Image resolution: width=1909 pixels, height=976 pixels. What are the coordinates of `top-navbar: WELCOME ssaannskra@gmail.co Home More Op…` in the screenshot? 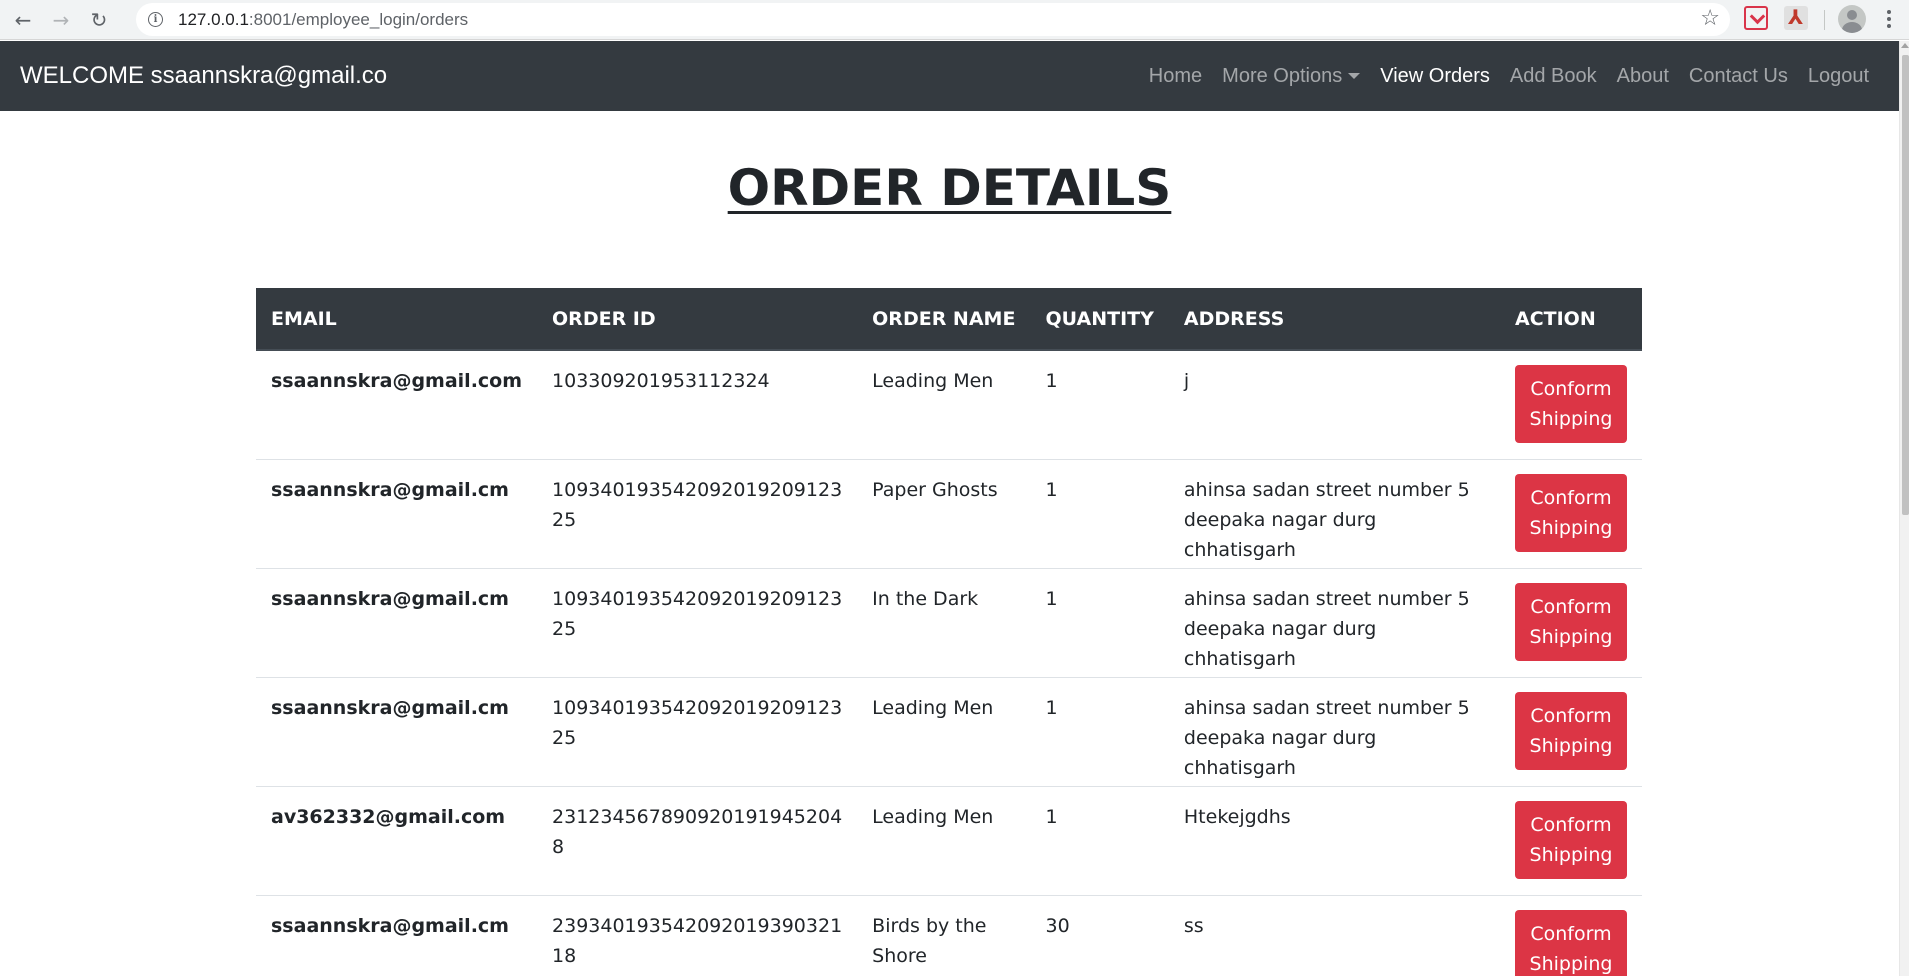 It's located at (949, 76).